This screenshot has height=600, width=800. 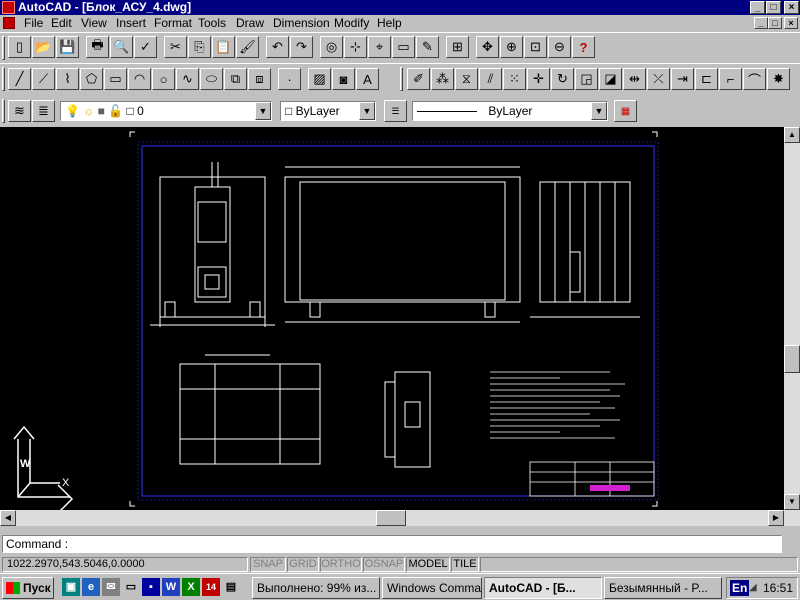 What do you see at coordinates (403, 47) in the screenshot?
I see `named-views-icon: ▭` at bounding box center [403, 47].